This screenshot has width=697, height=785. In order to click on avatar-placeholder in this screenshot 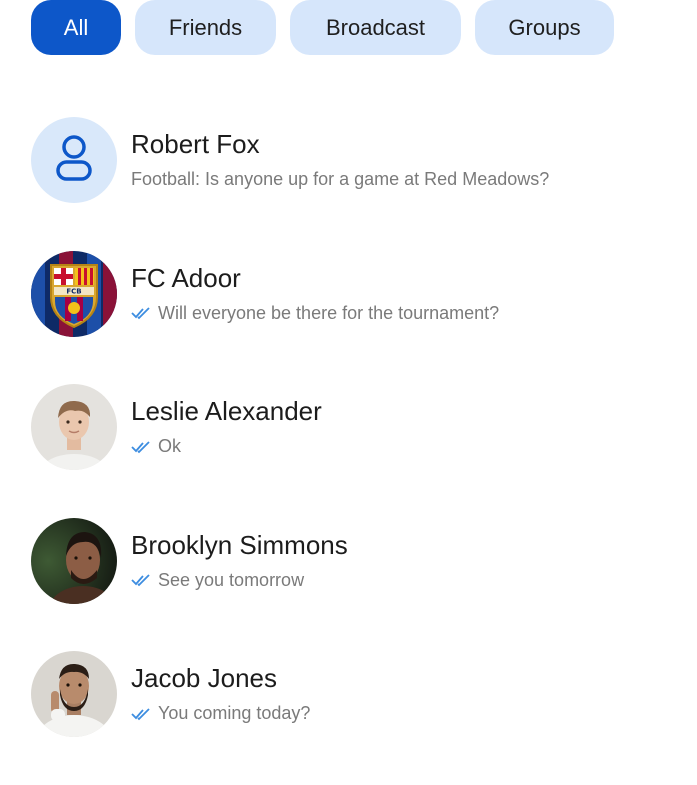, I will do `click(74, 160)`.